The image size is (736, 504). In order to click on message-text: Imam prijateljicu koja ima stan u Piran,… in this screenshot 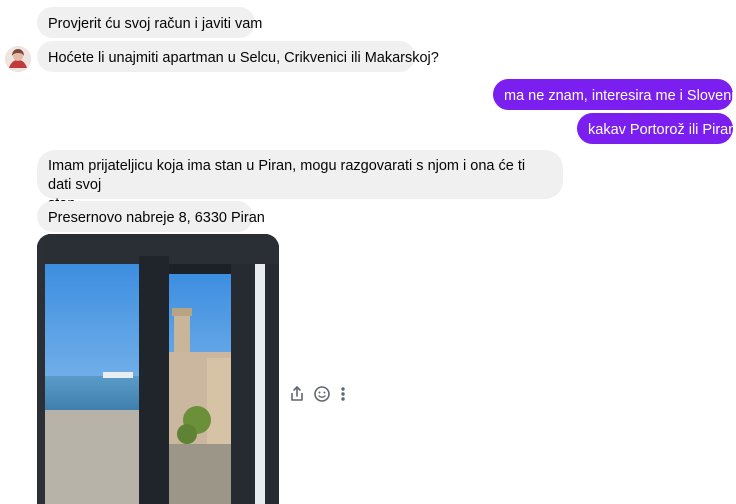, I will do `click(287, 175)`.